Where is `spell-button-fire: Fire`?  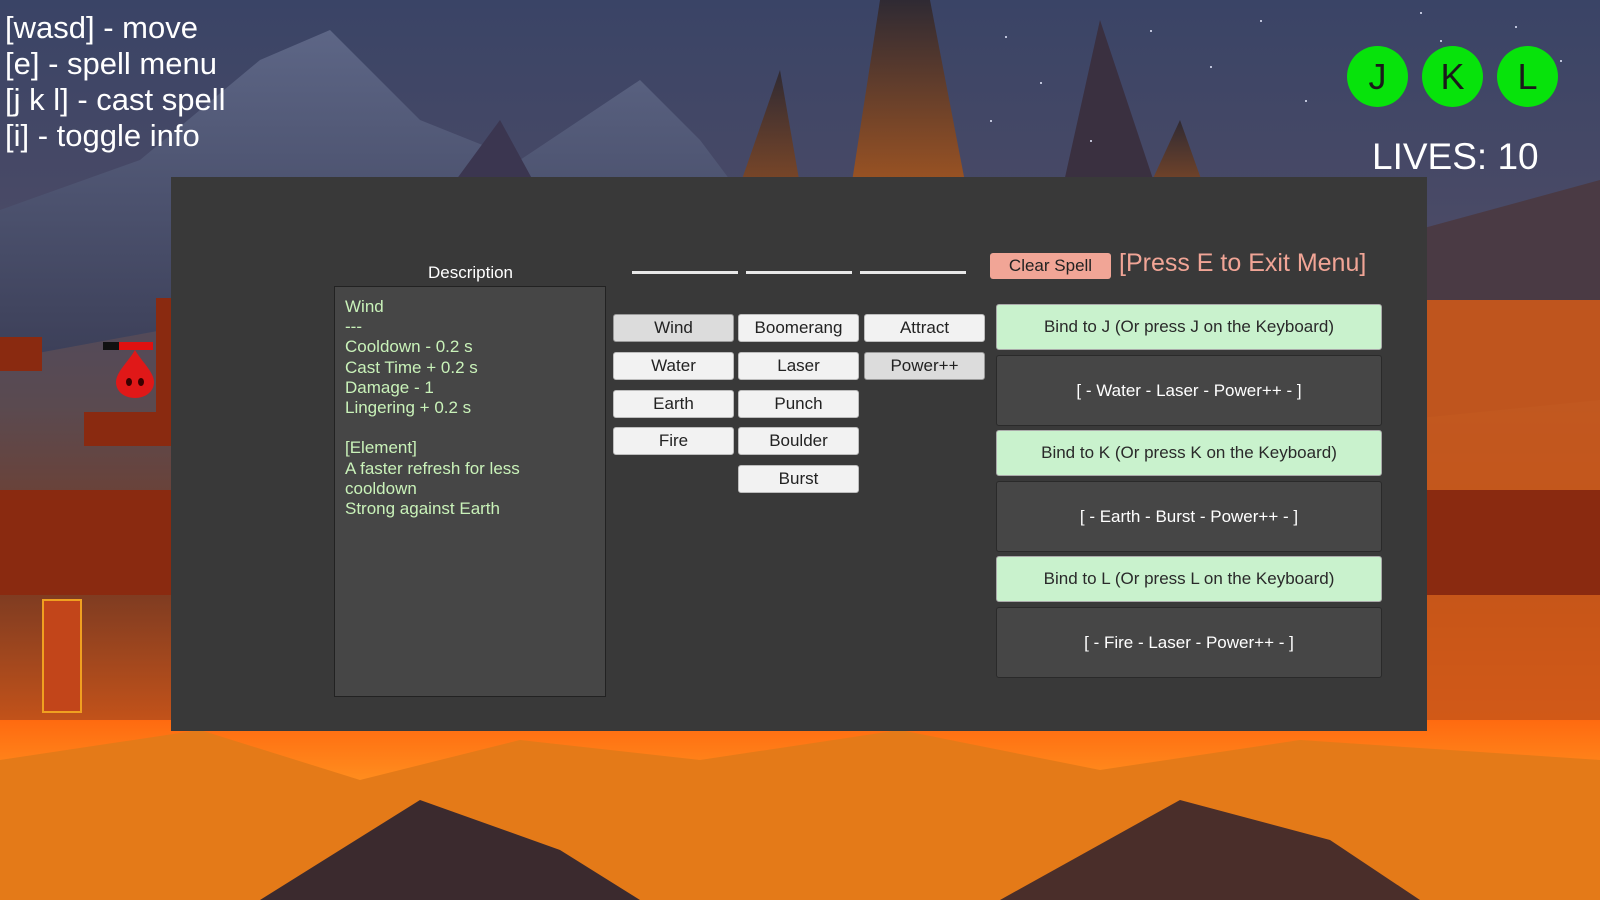
spell-button-fire: Fire is located at coordinates (673, 441).